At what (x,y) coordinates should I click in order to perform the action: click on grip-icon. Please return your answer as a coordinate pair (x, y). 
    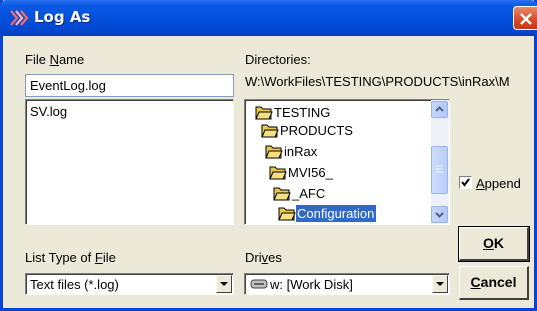
    Looking at the image, I should click on (439, 169).